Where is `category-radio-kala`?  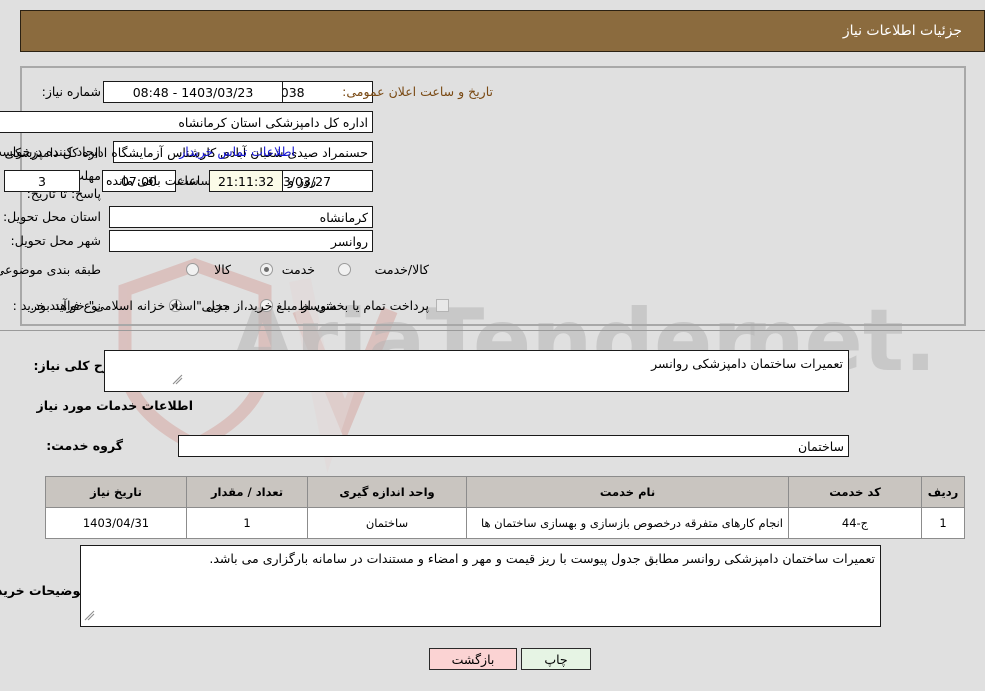
category-radio-kala is located at coordinates (192, 269).